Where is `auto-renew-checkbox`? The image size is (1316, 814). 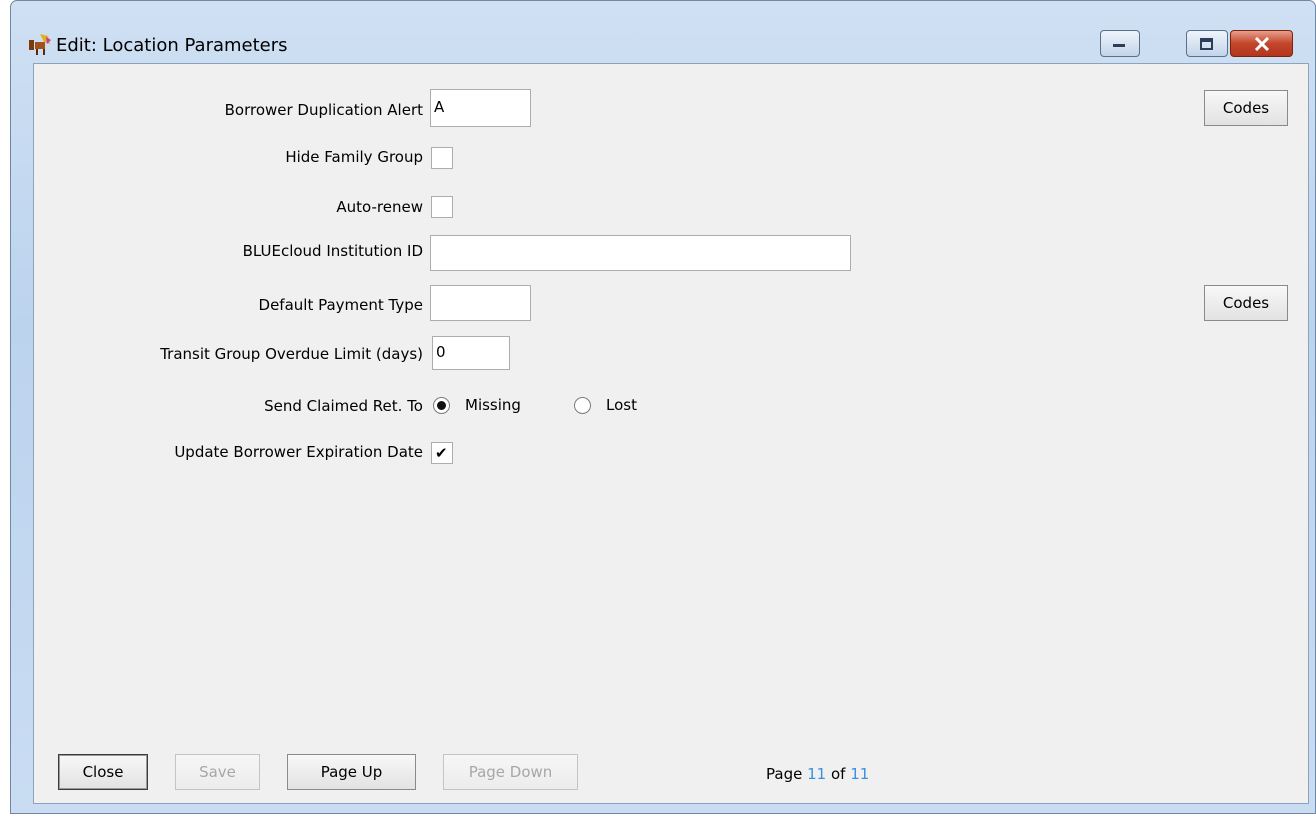 auto-renew-checkbox is located at coordinates (442, 207).